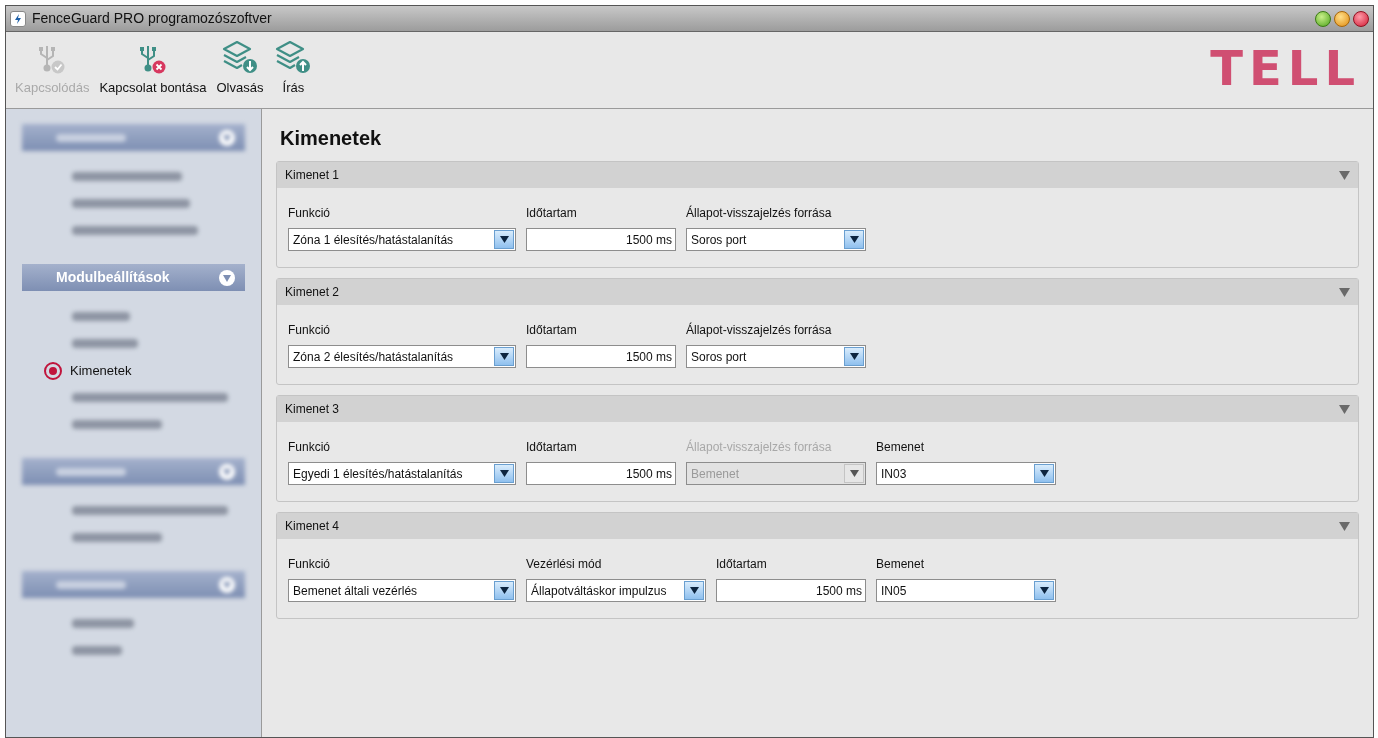 This screenshot has width=1378, height=738. I want to click on field-label: Vezérlési mód, so click(564, 564).